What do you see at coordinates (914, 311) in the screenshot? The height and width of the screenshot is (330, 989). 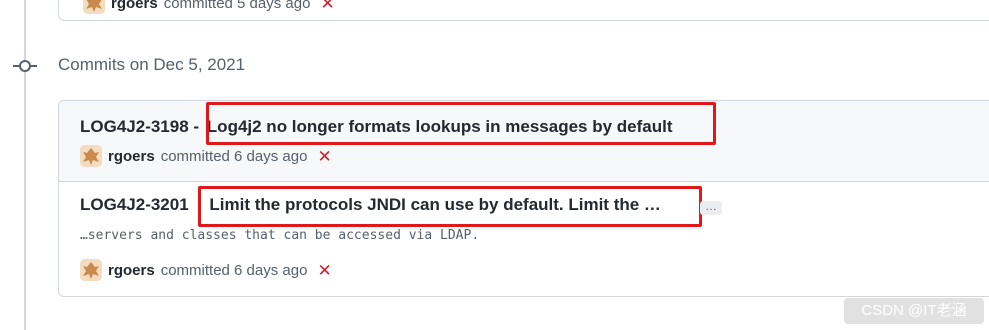 I see `watermark: CSDN @IT老涵` at bounding box center [914, 311].